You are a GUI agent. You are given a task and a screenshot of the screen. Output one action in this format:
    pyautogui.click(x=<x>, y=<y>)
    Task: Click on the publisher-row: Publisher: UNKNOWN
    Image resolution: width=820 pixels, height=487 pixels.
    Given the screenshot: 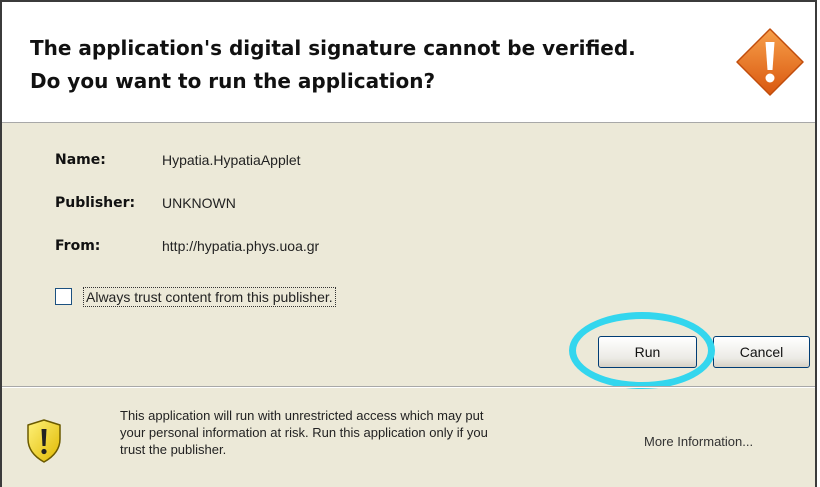 What is the action you would take?
    pyautogui.click(x=355, y=216)
    